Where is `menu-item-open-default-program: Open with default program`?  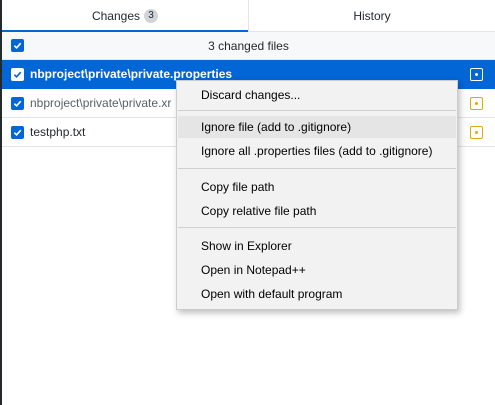 menu-item-open-default-program: Open with default program is located at coordinates (317, 294).